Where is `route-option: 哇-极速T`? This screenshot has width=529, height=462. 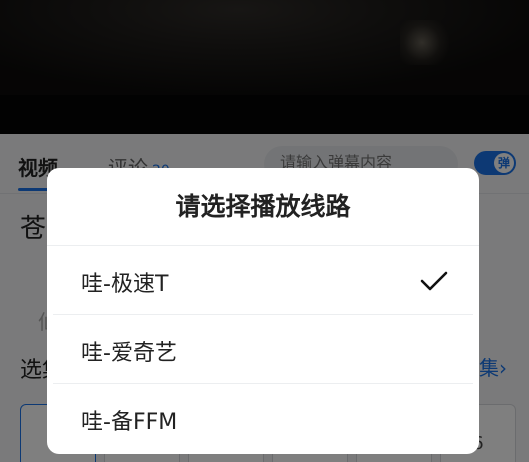
route-option: 哇-极速T is located at coordinates (263, 280).